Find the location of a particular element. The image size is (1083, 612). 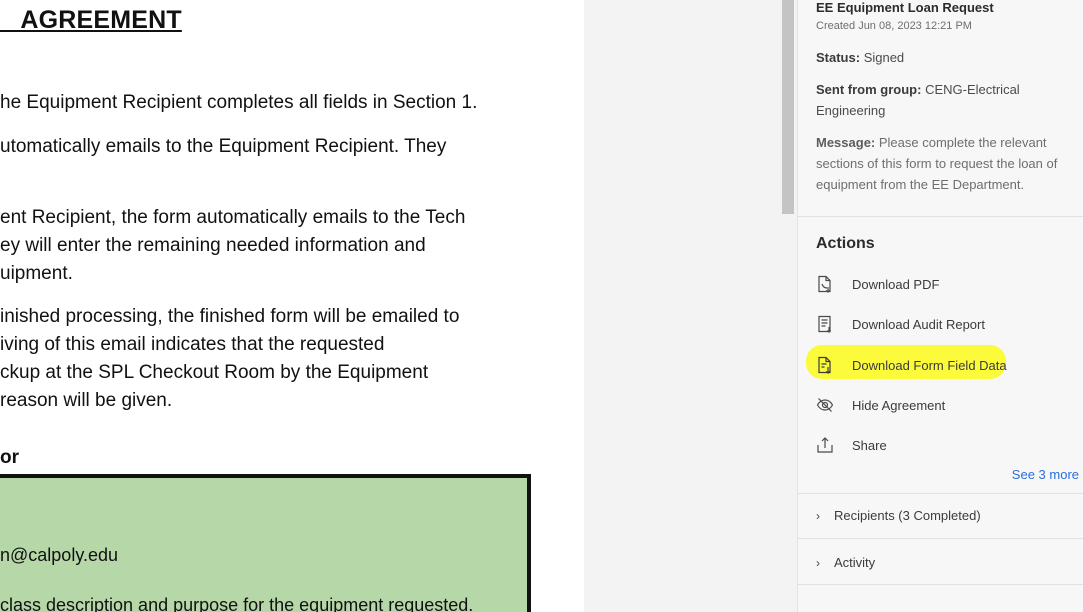

hide-agreement-button: Hide Agreement is located at coordinates (880, 405).